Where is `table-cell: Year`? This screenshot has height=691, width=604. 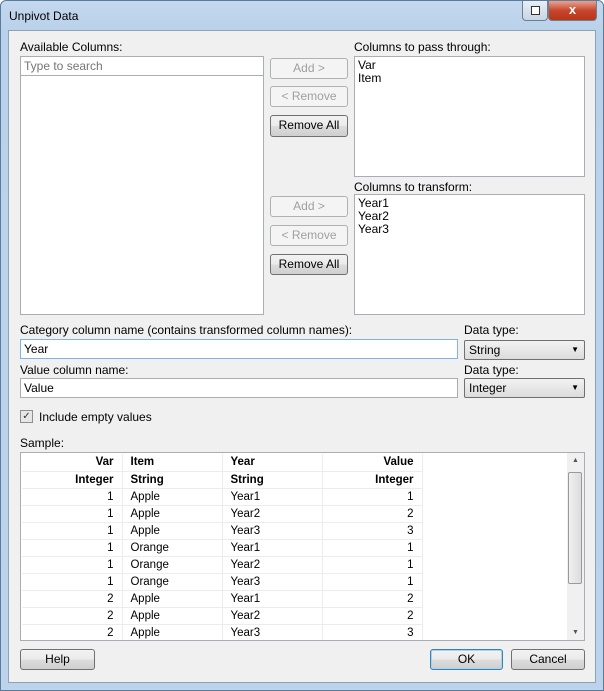 table-cell: Year is located at coordinates (272, 463).